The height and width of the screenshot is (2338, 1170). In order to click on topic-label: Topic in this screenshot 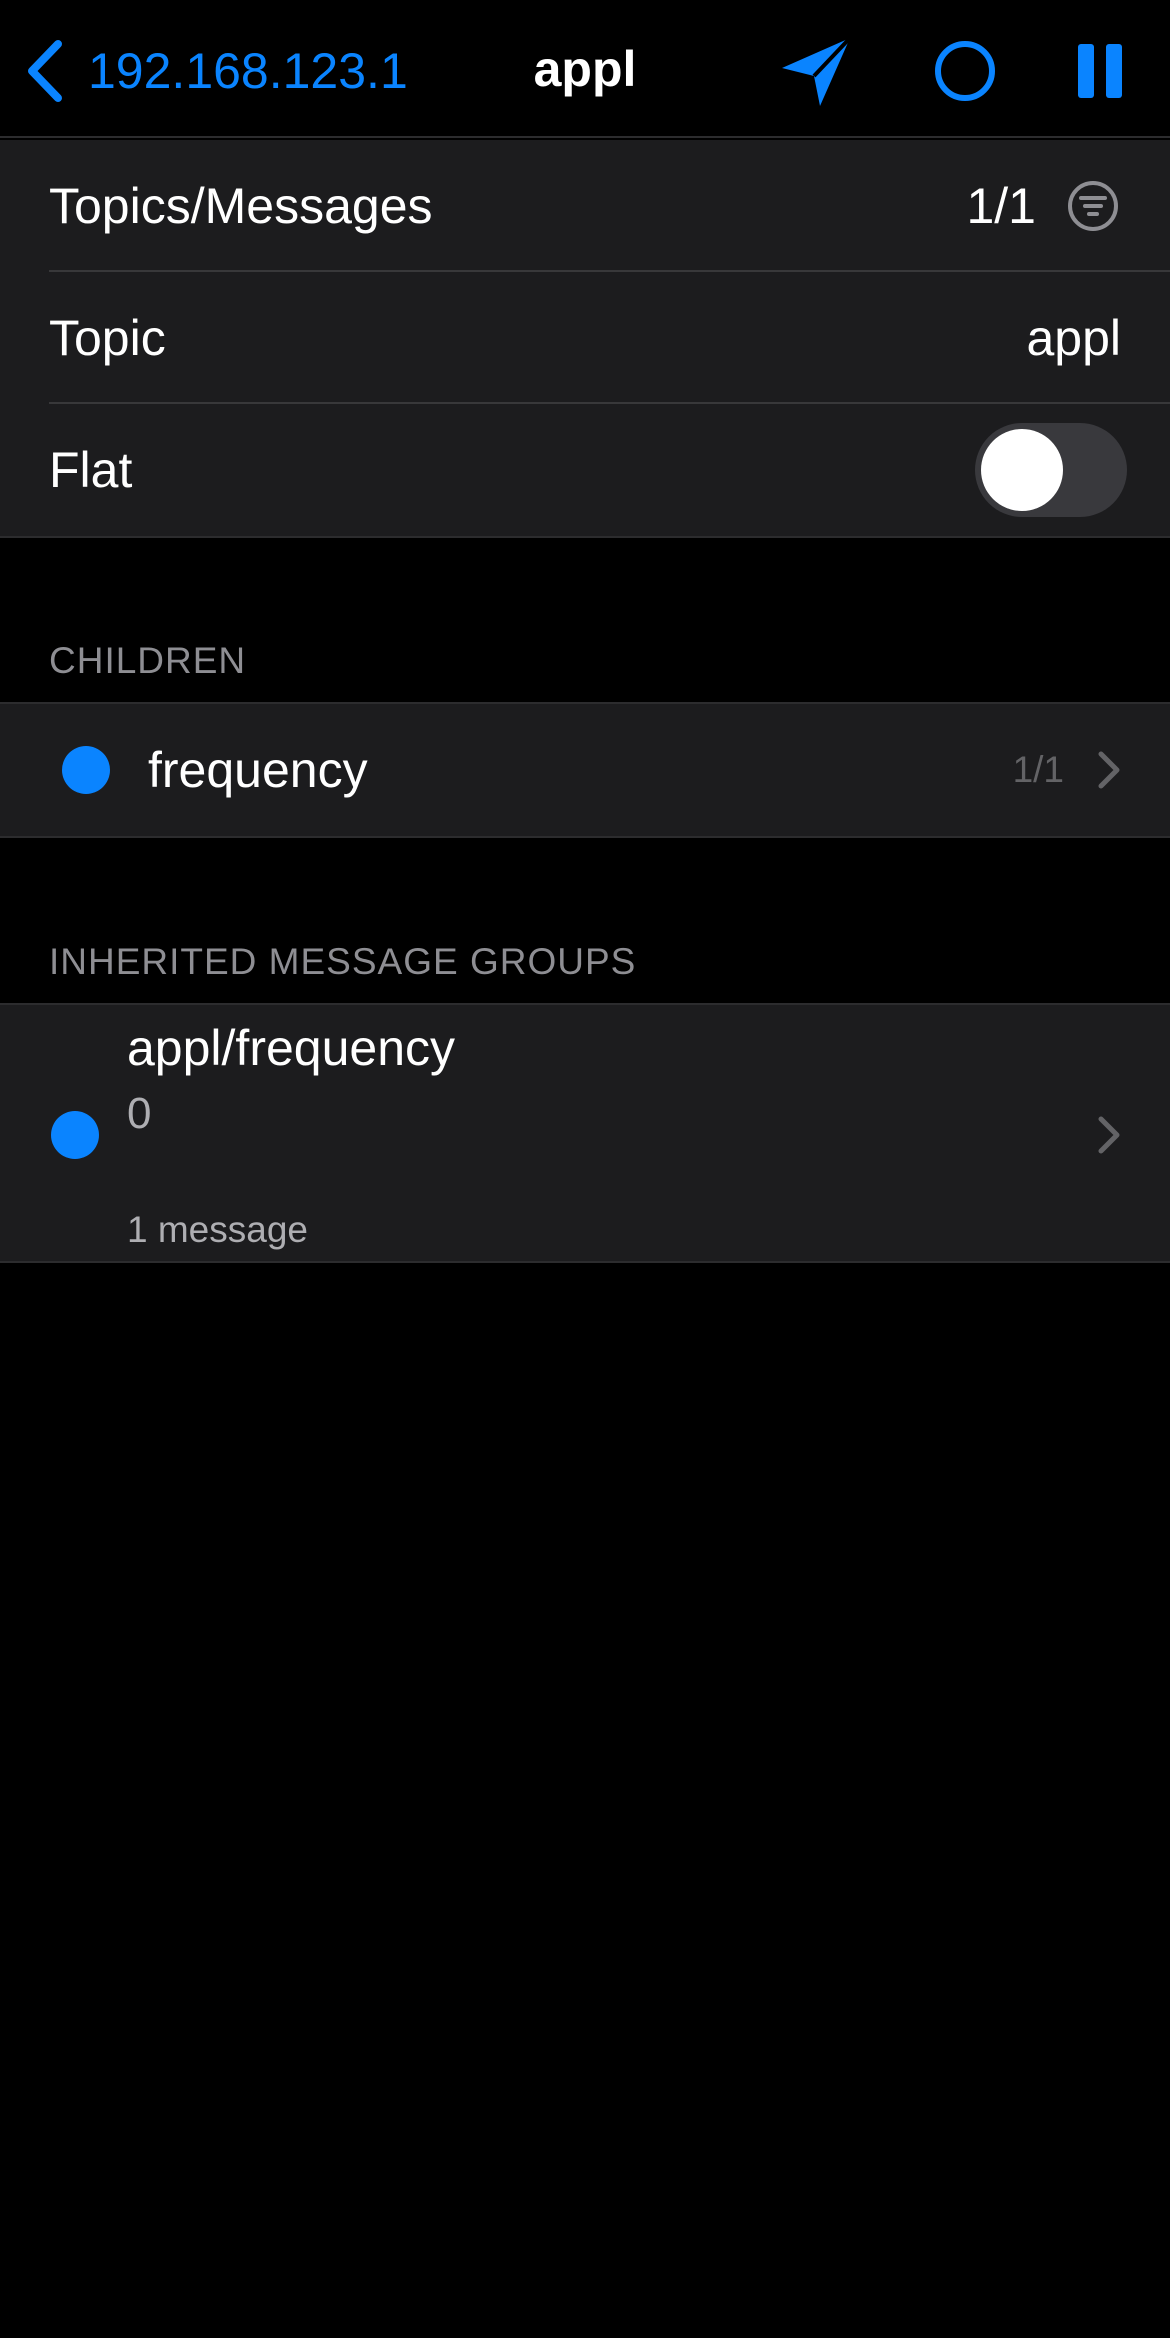, I will do `click(107, 338)`.